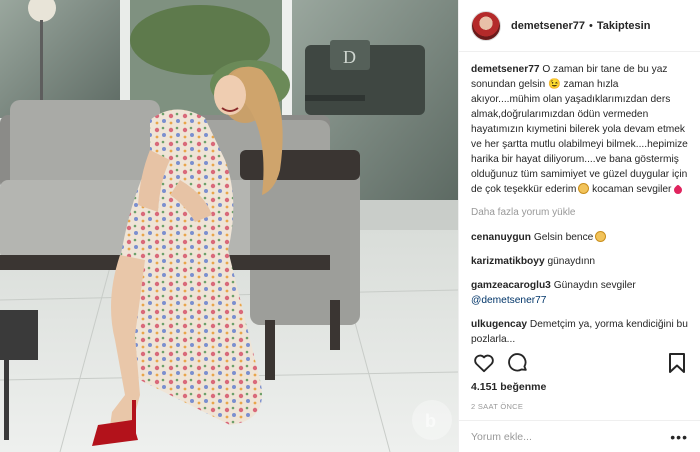 The height and width of the screenshot is (452, 700). Describe the element at coordinates (508, 261) in the screenshot. I see `comment-username: karizmatikboyy` at that location.